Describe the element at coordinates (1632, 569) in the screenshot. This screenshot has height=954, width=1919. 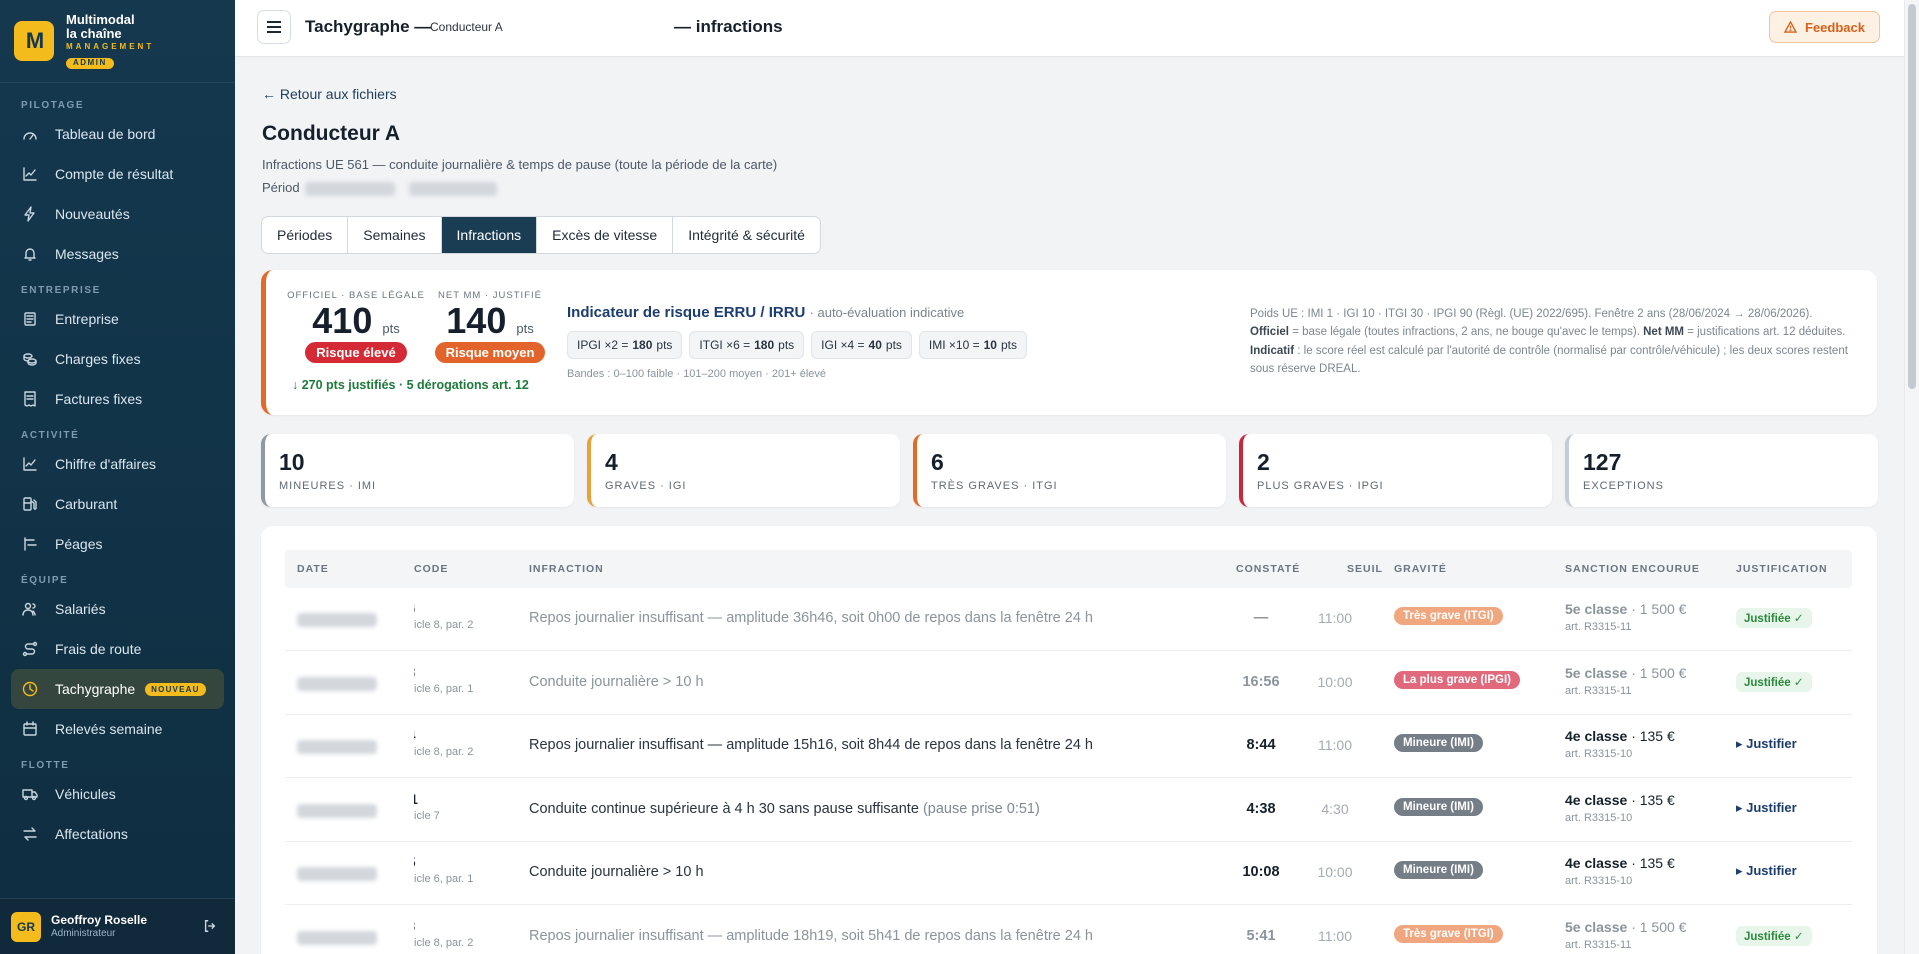
I see `column-header: SANCTION ENCOURUE` at that location.